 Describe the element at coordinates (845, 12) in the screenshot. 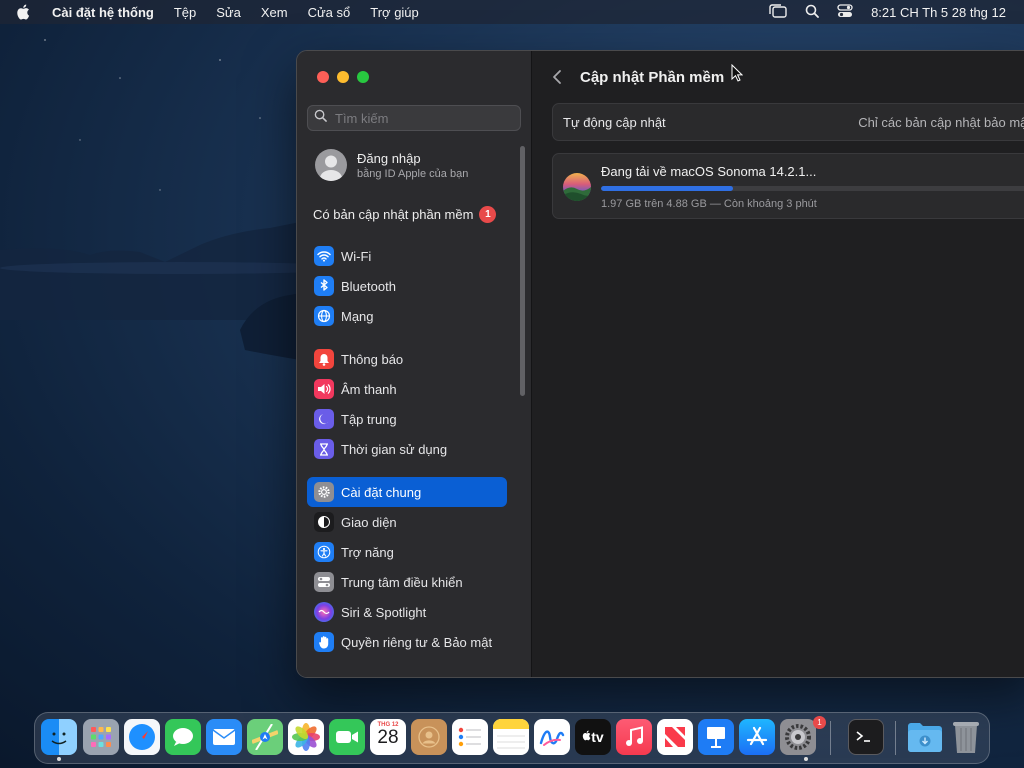

I see `control-center-icon` at that location.